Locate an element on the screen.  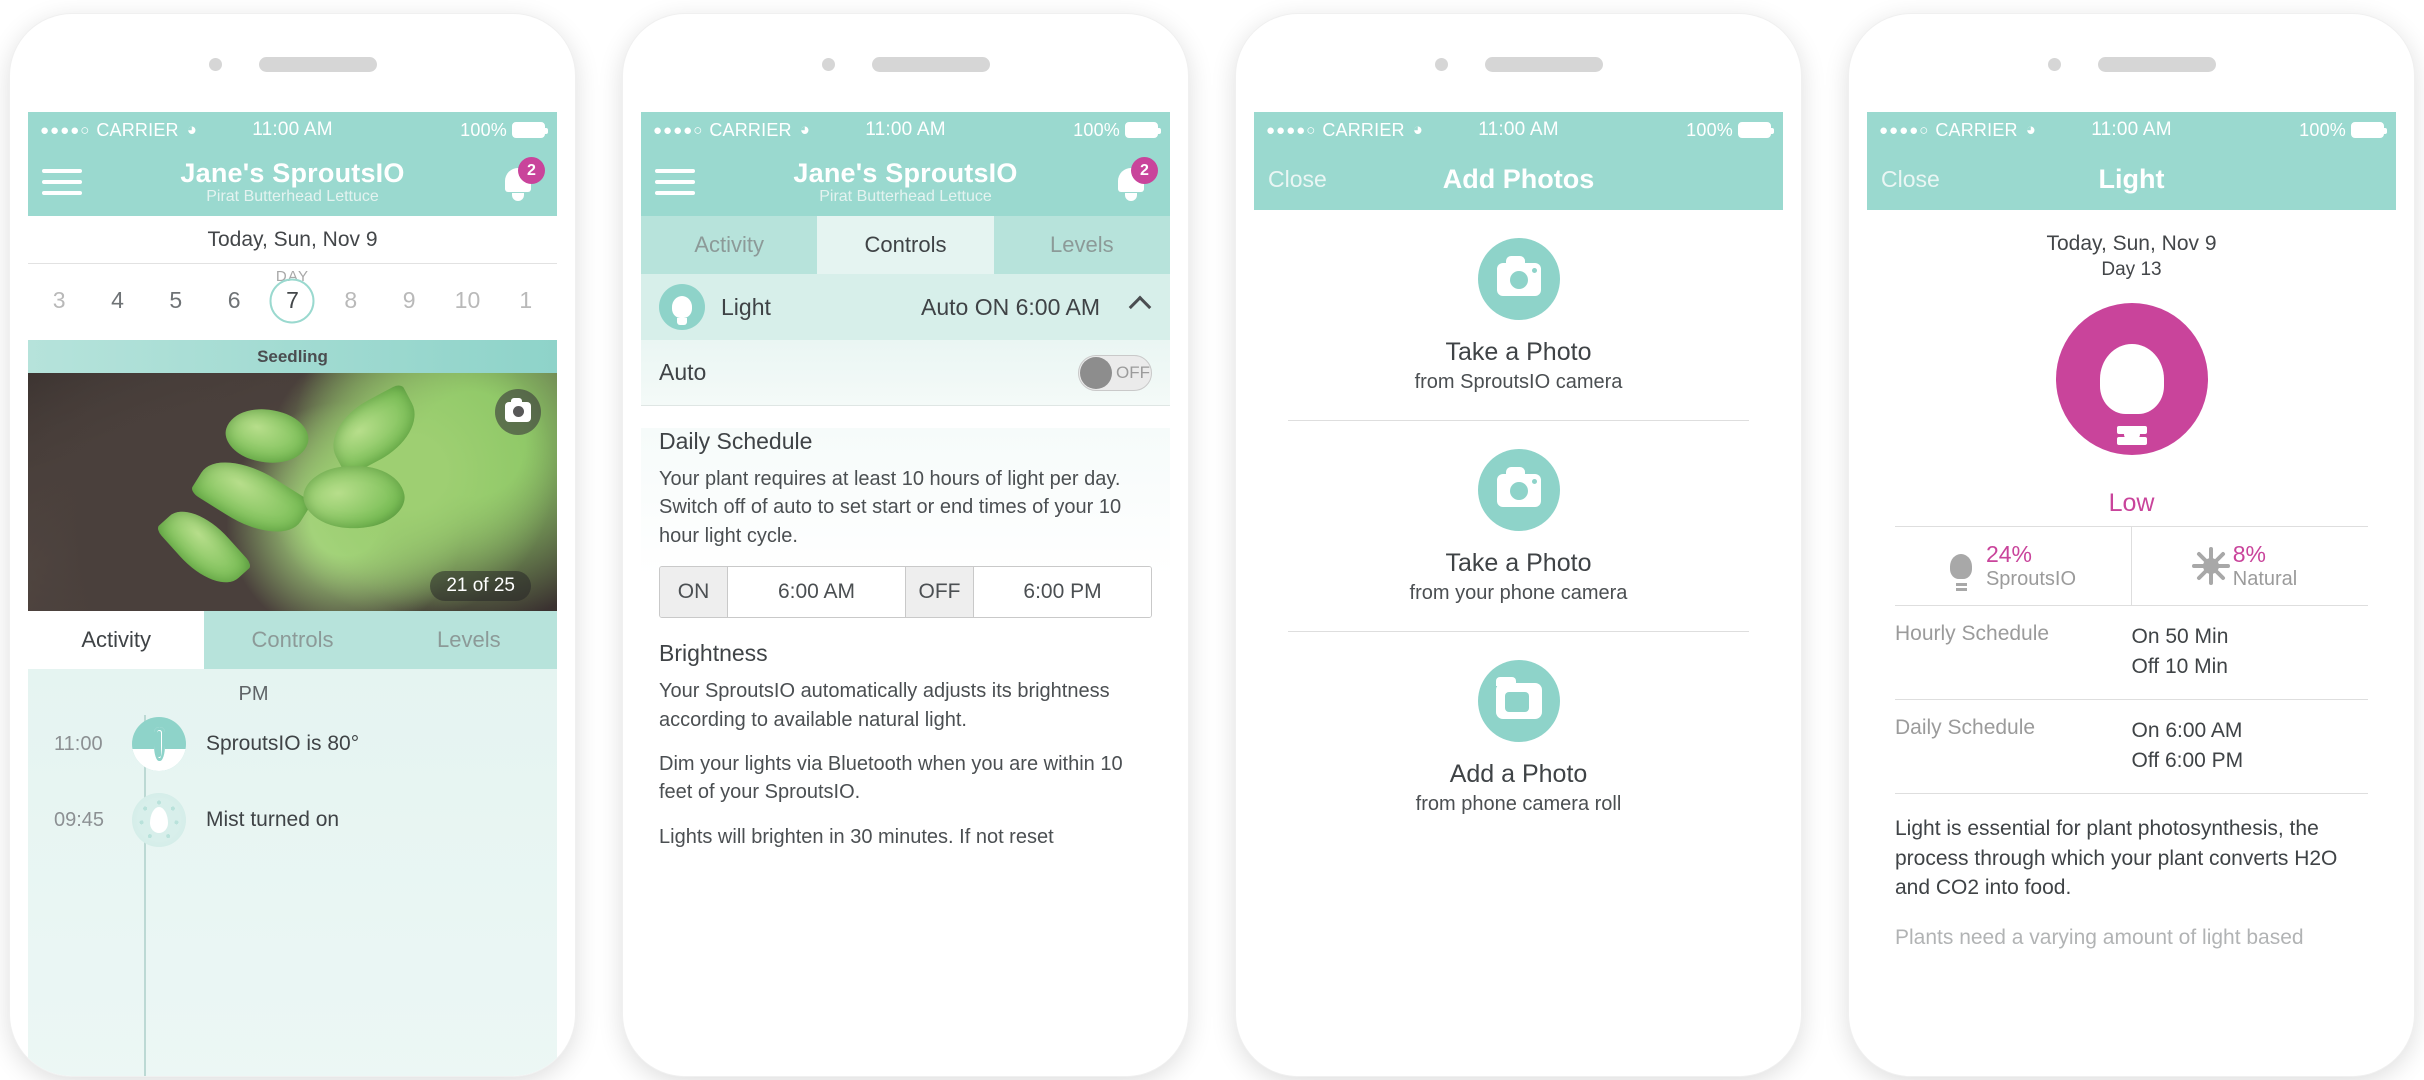
brightness-heading: Brightness is located at coordinates (713, 653).